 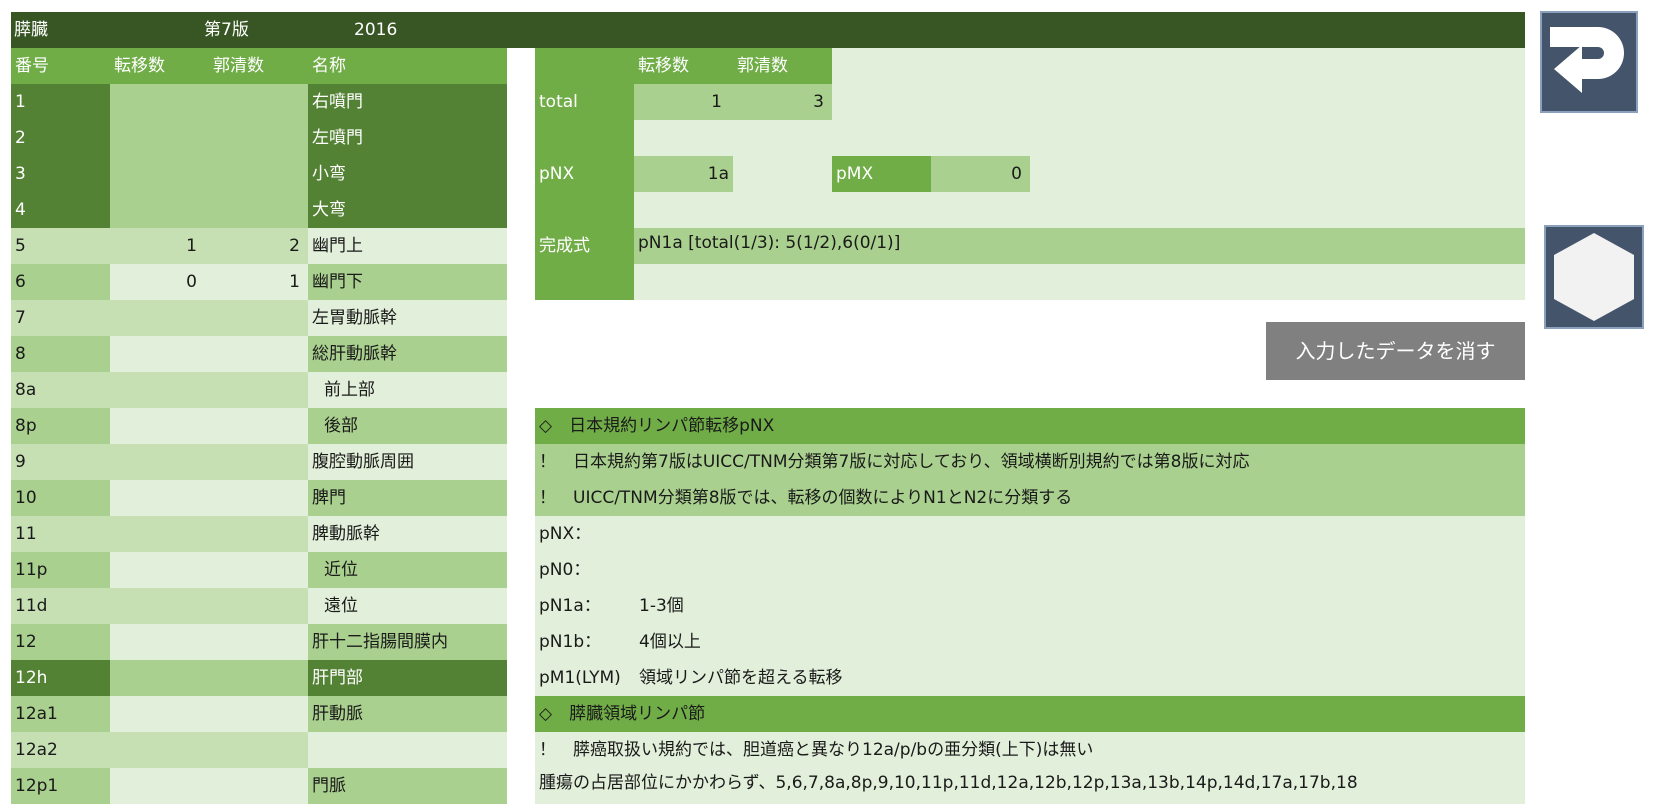 I want to click on table-row: 8p 後部, so click(x=259, y=426).